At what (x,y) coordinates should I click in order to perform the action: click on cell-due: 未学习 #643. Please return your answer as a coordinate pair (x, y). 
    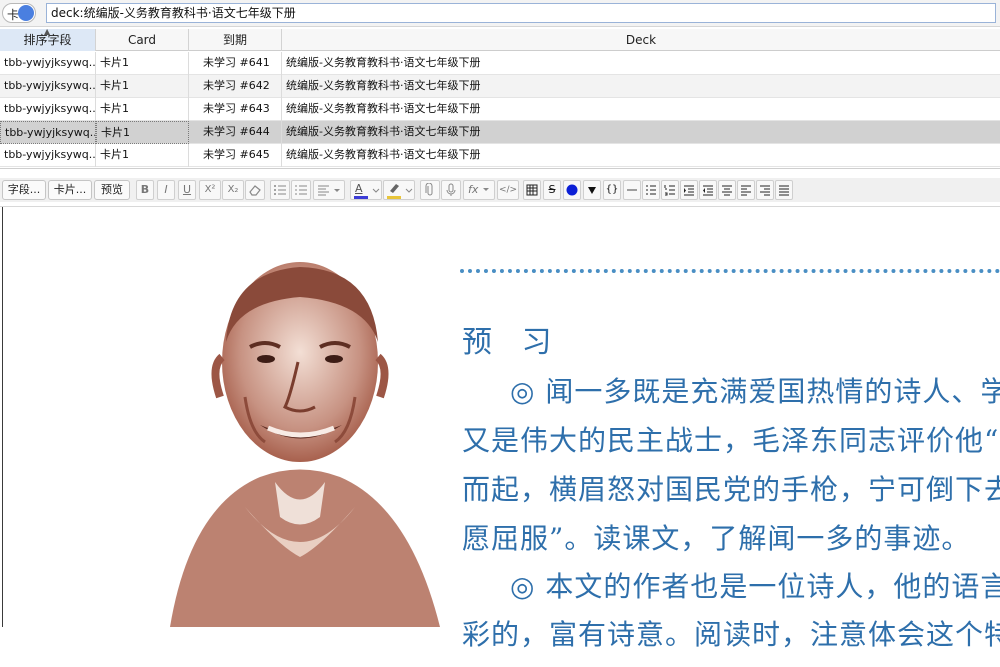
    Looking at the image, I should click on (235, 109).